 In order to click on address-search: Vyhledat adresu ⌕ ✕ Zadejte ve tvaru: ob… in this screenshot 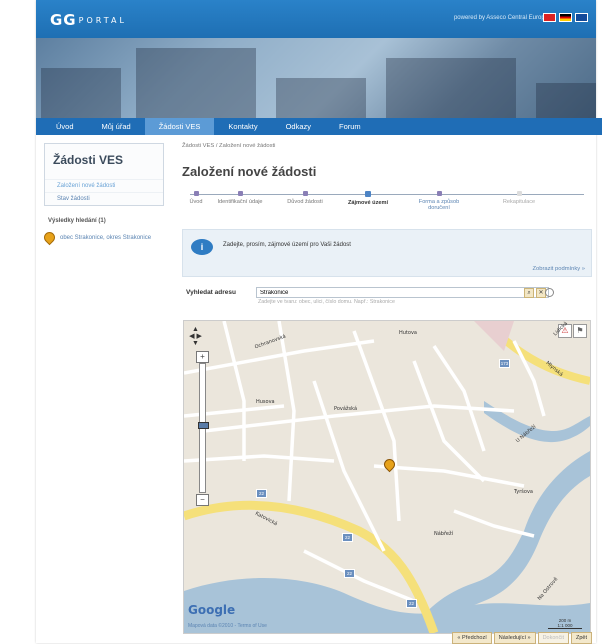, I will do `click(387, 302)`.